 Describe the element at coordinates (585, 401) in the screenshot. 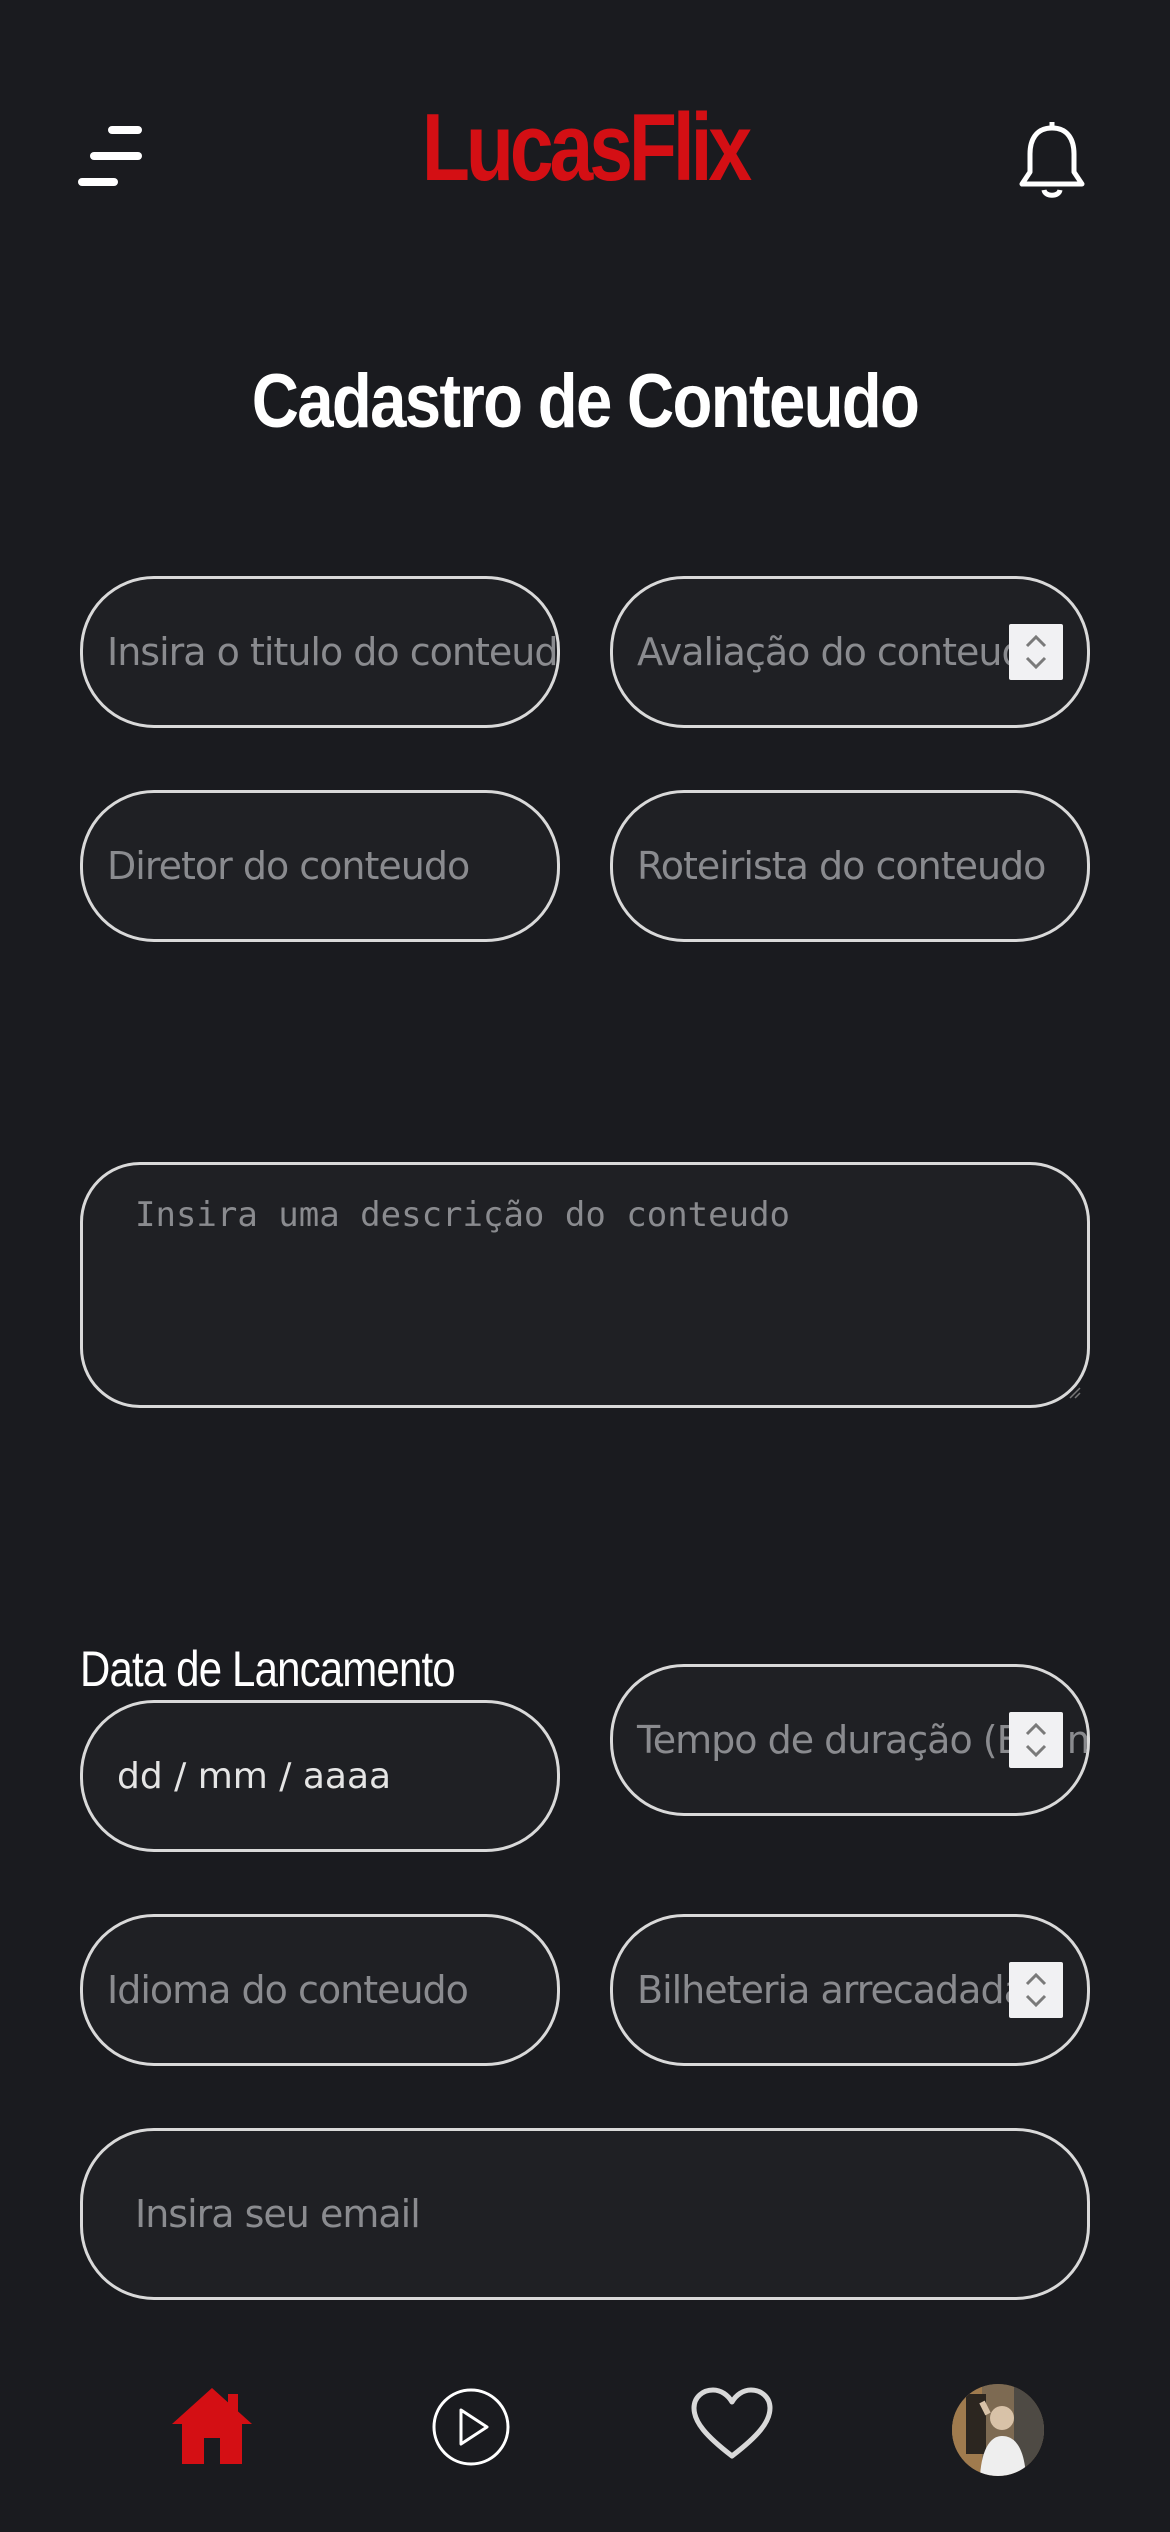

I see `page-title: Cadastro de Conteudo` at that location.